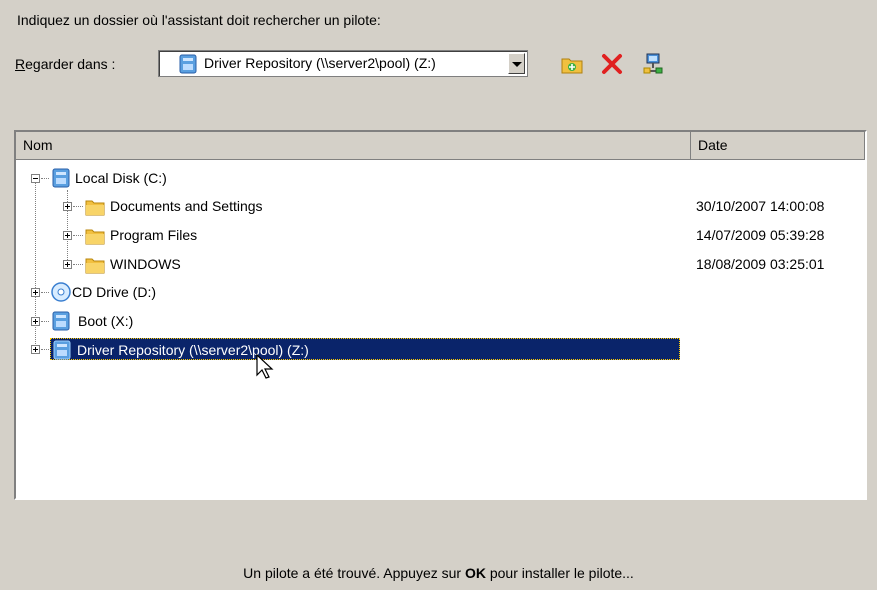  What do you see at coordinates (70, 64) in the screenshot?
I see `lookin-label-rest: egarder dans :` at bounding box center [70, 64].